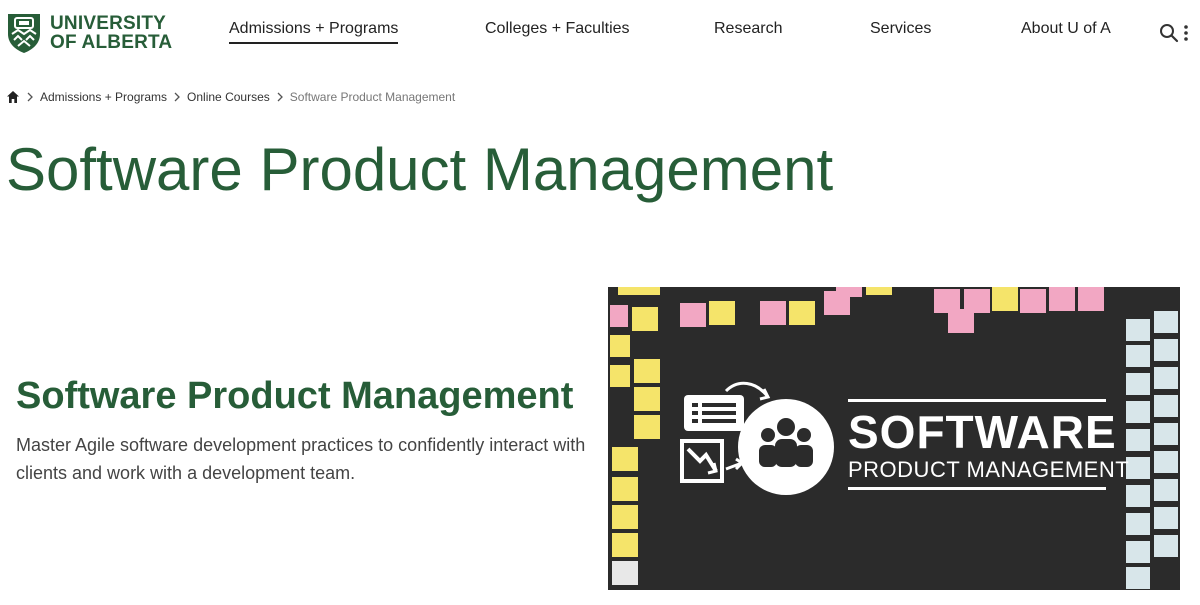 The image size is (1200, 605). I want to click on home-icon, so click(13, 97).